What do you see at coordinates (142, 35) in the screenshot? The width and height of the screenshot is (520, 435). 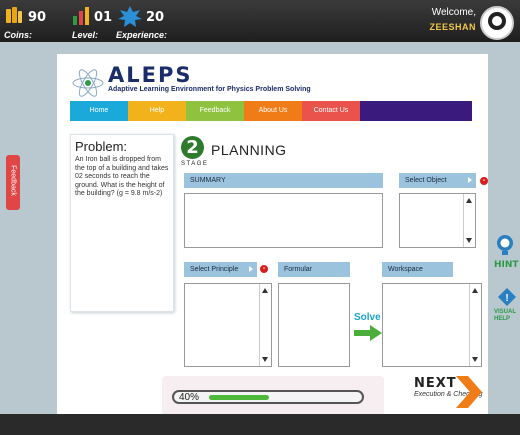 I see `experience-label: Experience:` at bounding box center [142, 35].